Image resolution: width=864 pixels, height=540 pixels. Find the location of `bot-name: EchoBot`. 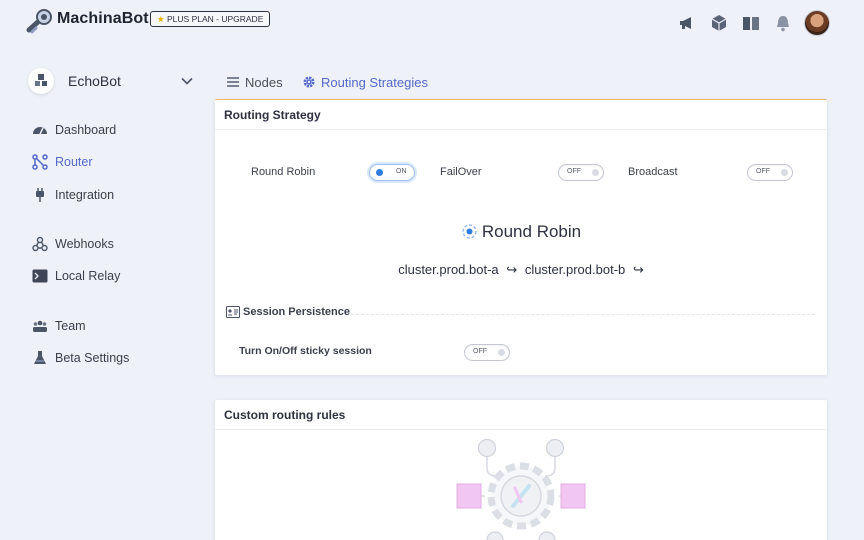

bot-name: EchoBot is located at coordinates (94, 81).